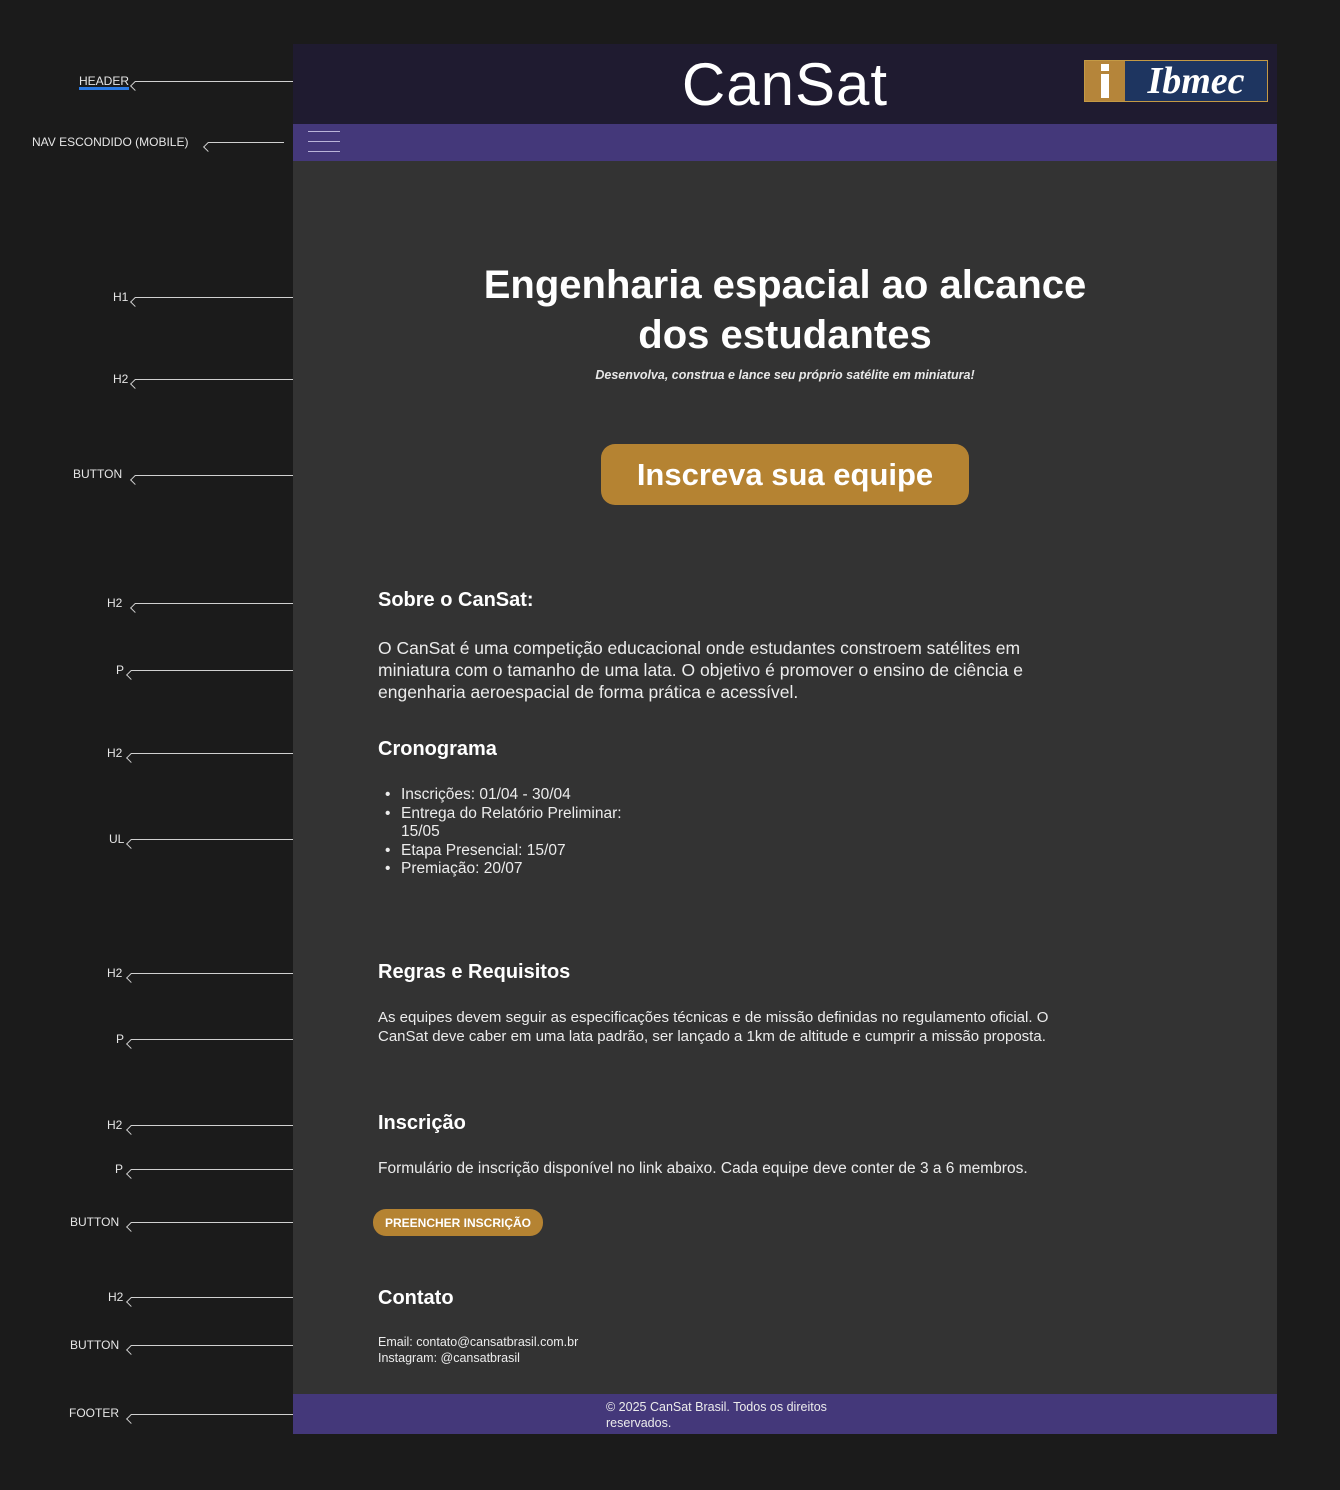 This screenshot has height=1490, width=1340. Describe the element at coordinates (120, 1039) in the screenshot. I see `annotation-p-rules: P` at that location.